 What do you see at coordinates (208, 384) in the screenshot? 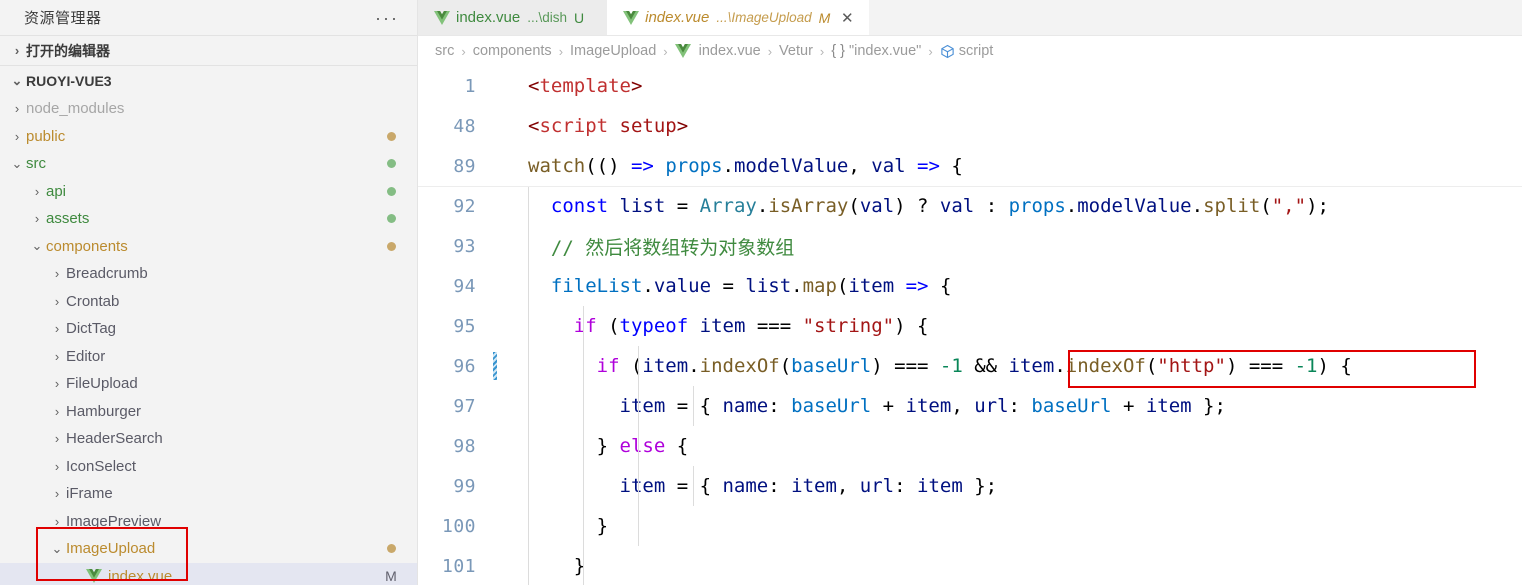
I see `tree-item-fileupload: › FileUpload` at bounding box center [208, 384].